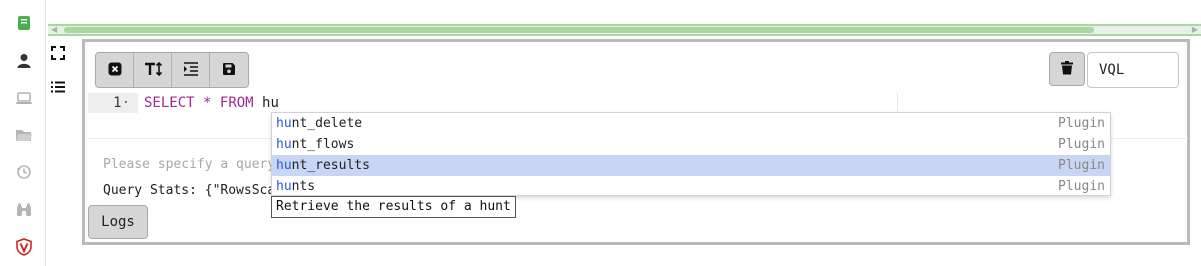 The height and width of the screenshot is (266, 1201). Describe the element at coordinates (24, 23) in the screenshot. I see `notebook-icon` at that location.